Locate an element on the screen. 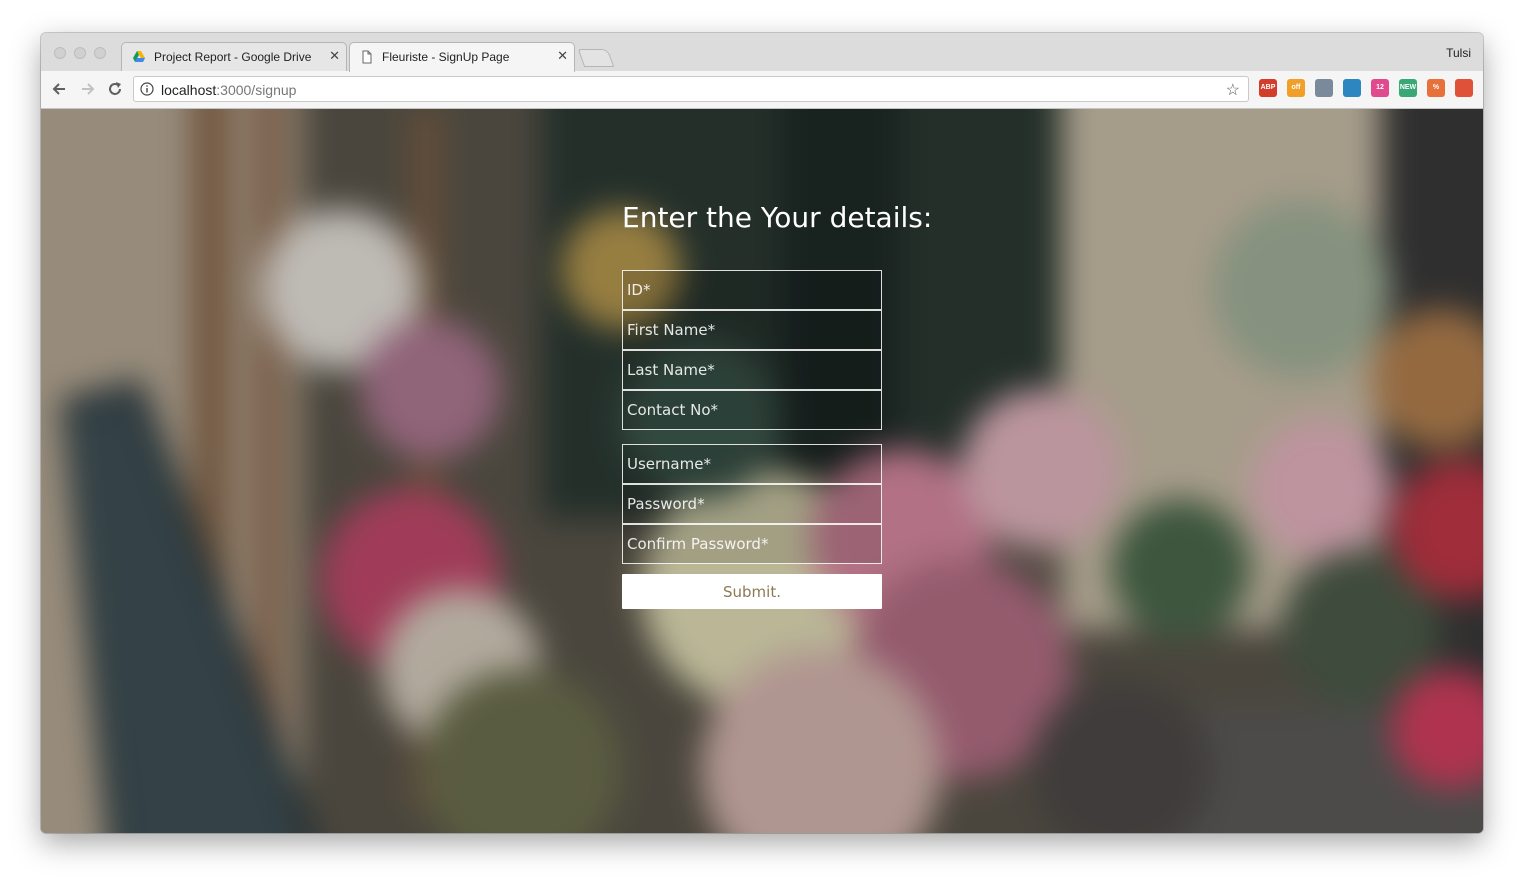 Image resolution: width=1525 pixels, height=883 pixels. minimize-window-button is located at coordinates (80, 53).